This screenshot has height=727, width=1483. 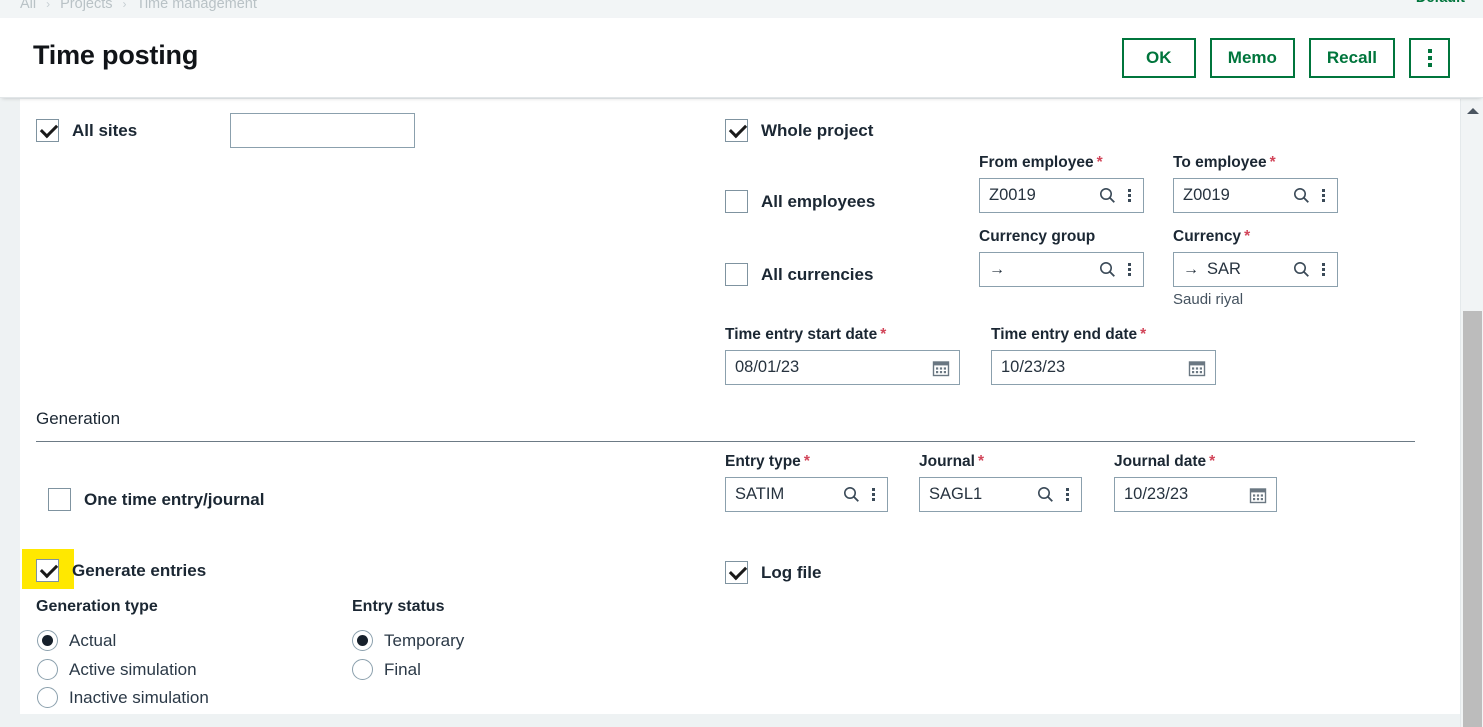 What do you see at coordinates (1212, 236) in the screenshot?
I see `currency-label: Currency *` at bounding box center [1212, 236].